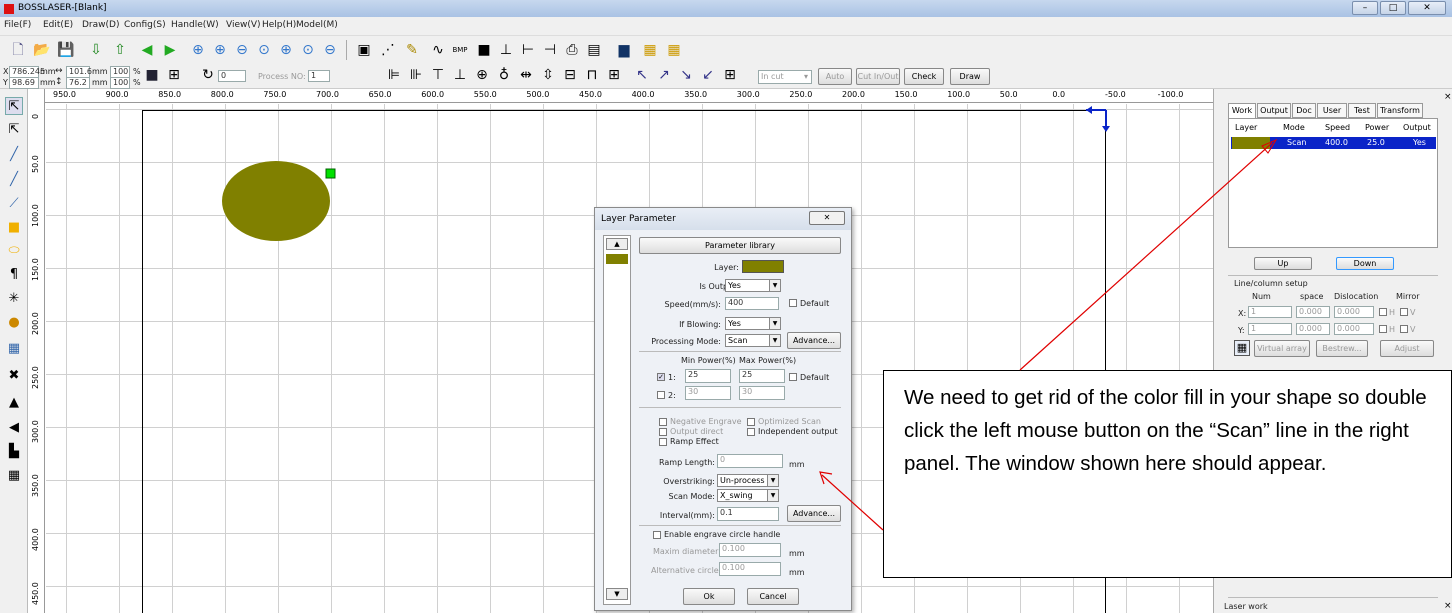 Image resolution: width=1452 pixels, height=613 pixels. Describe the element at coordinates (438, 75) in the screenshot. I see `align-top-icon: ⊤` at that location.